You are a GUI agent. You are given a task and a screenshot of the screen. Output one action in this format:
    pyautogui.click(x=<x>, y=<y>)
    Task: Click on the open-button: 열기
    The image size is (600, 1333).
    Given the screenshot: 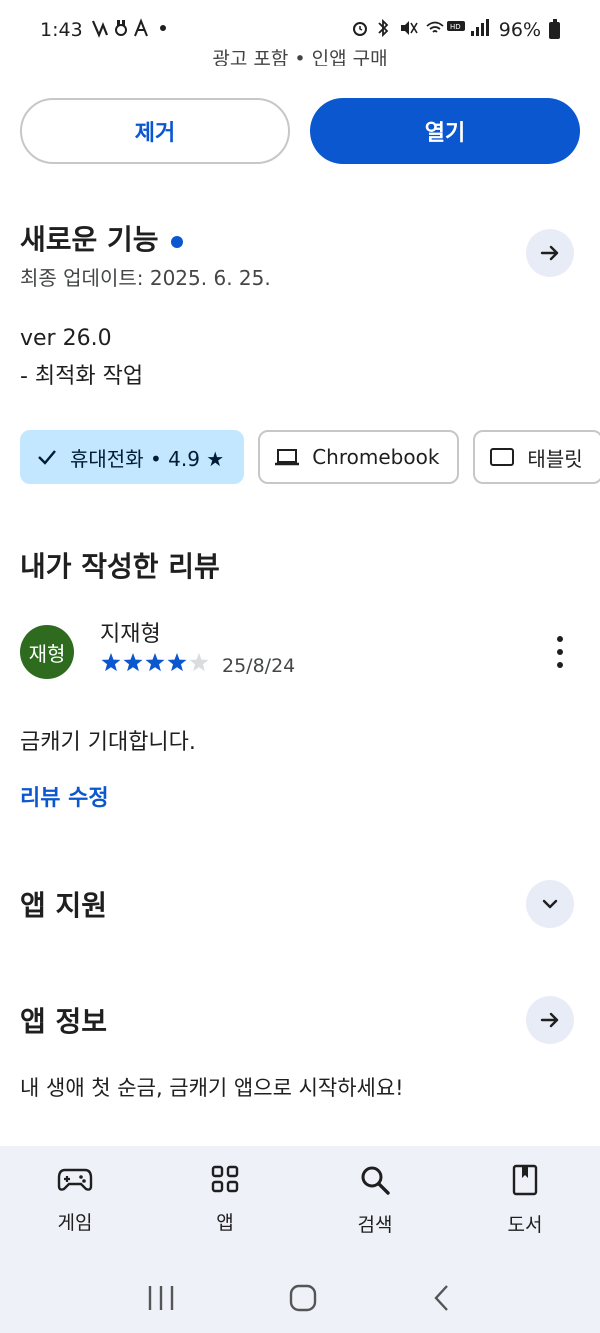 What is the action you would take?
    pyautogui.click(x=445, y=131)
    